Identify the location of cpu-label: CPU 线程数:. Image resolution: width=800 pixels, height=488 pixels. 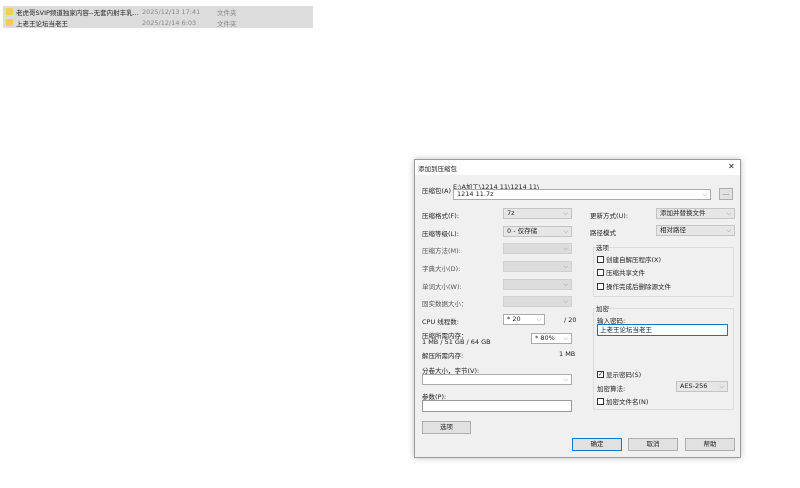
(440, 322).